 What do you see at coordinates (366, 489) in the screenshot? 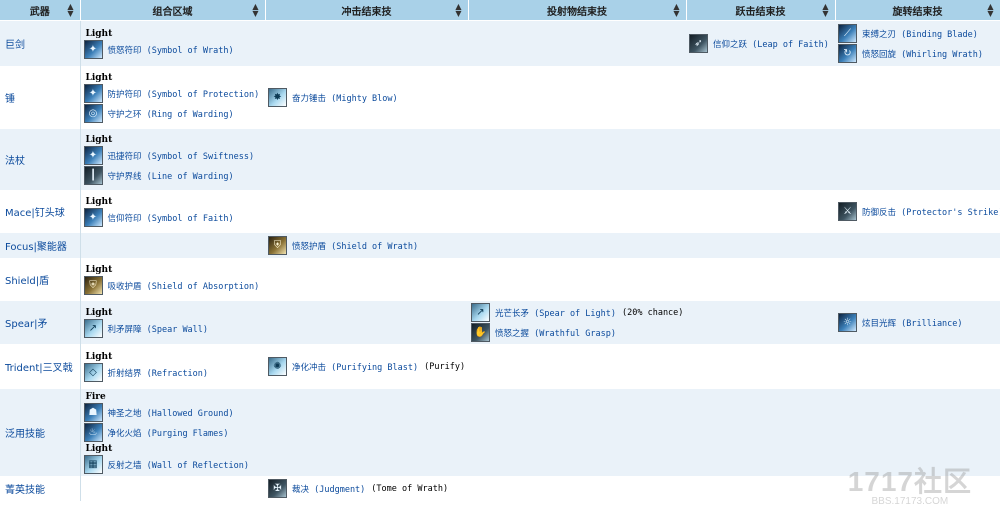
I see `skill-entry: ✠ 裁决 (Judgment) (Tome of Wrath)` at bounding box center [366, 489].